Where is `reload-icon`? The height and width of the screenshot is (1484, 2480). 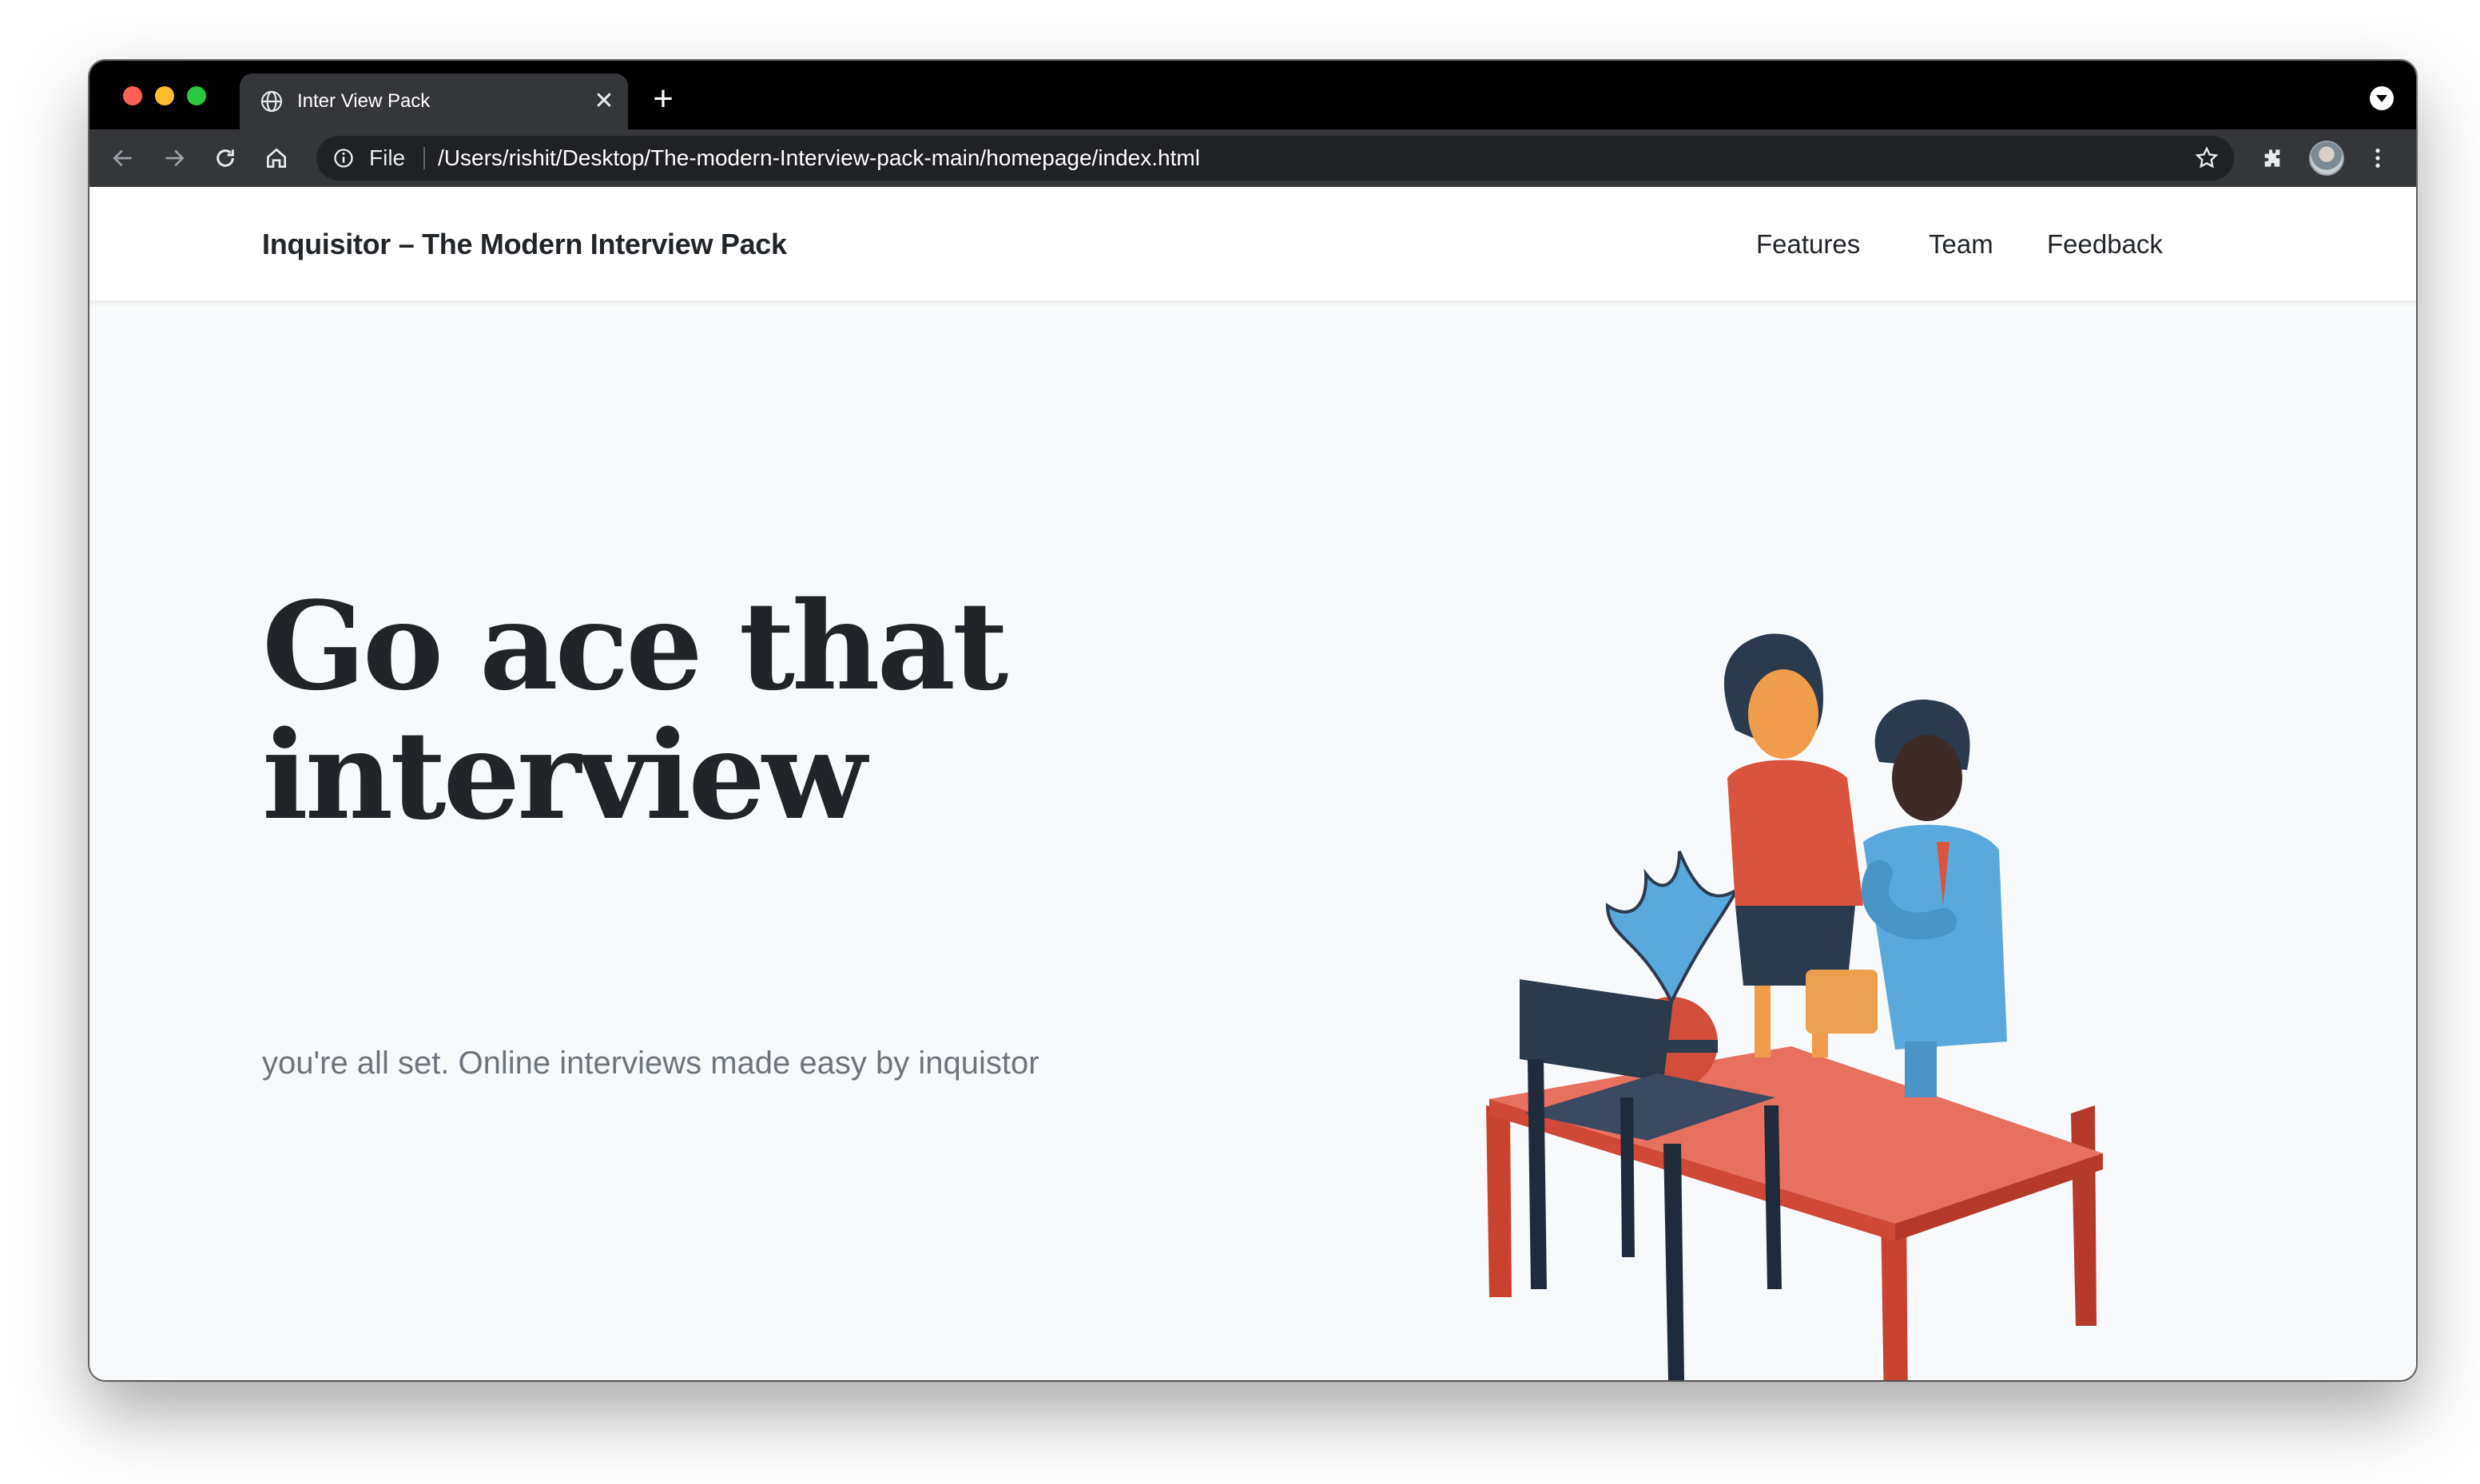 reload-icon is located at coordinates (226, 158).